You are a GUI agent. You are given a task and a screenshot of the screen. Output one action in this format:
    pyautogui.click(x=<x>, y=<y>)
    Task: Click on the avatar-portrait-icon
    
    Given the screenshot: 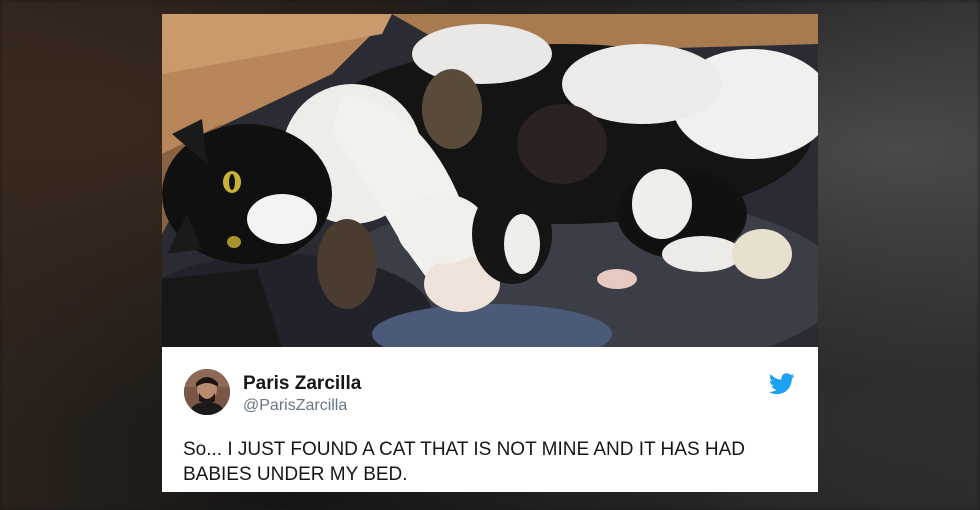 What is the action you would take?
    pyautogui.click(x=207, y=392)
    